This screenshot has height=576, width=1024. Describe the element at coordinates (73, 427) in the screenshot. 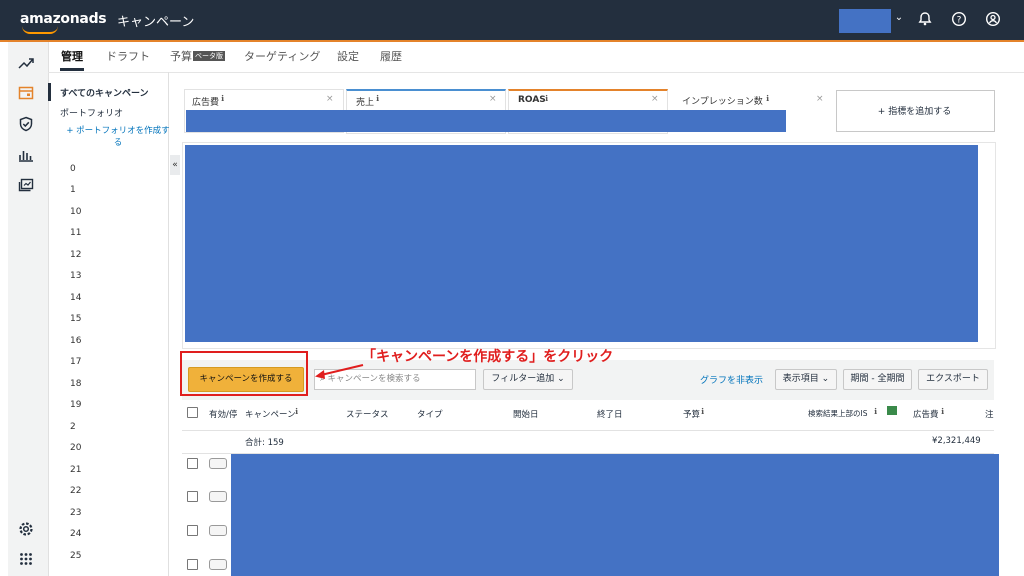

I see `portfolio-item: 2` at that location.